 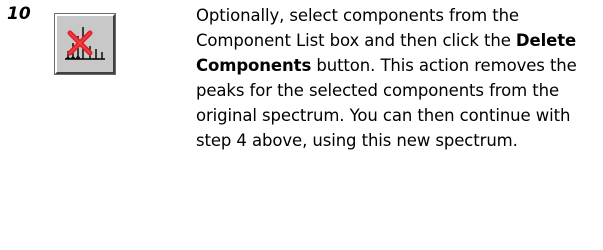 I want to click on delete-components-button, so click(x=85, y=44).